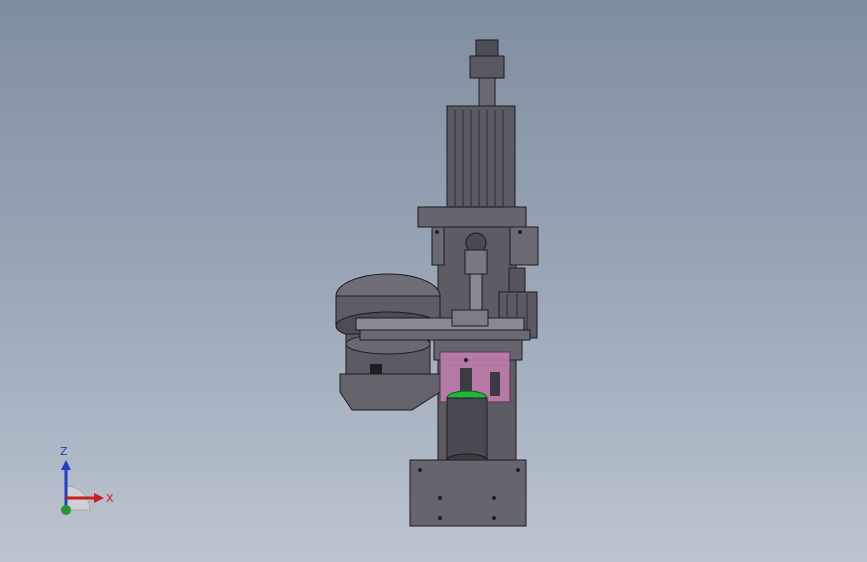 This screenshot has height=562, width=867. I want to click on top-shaft, so click(487, 74).